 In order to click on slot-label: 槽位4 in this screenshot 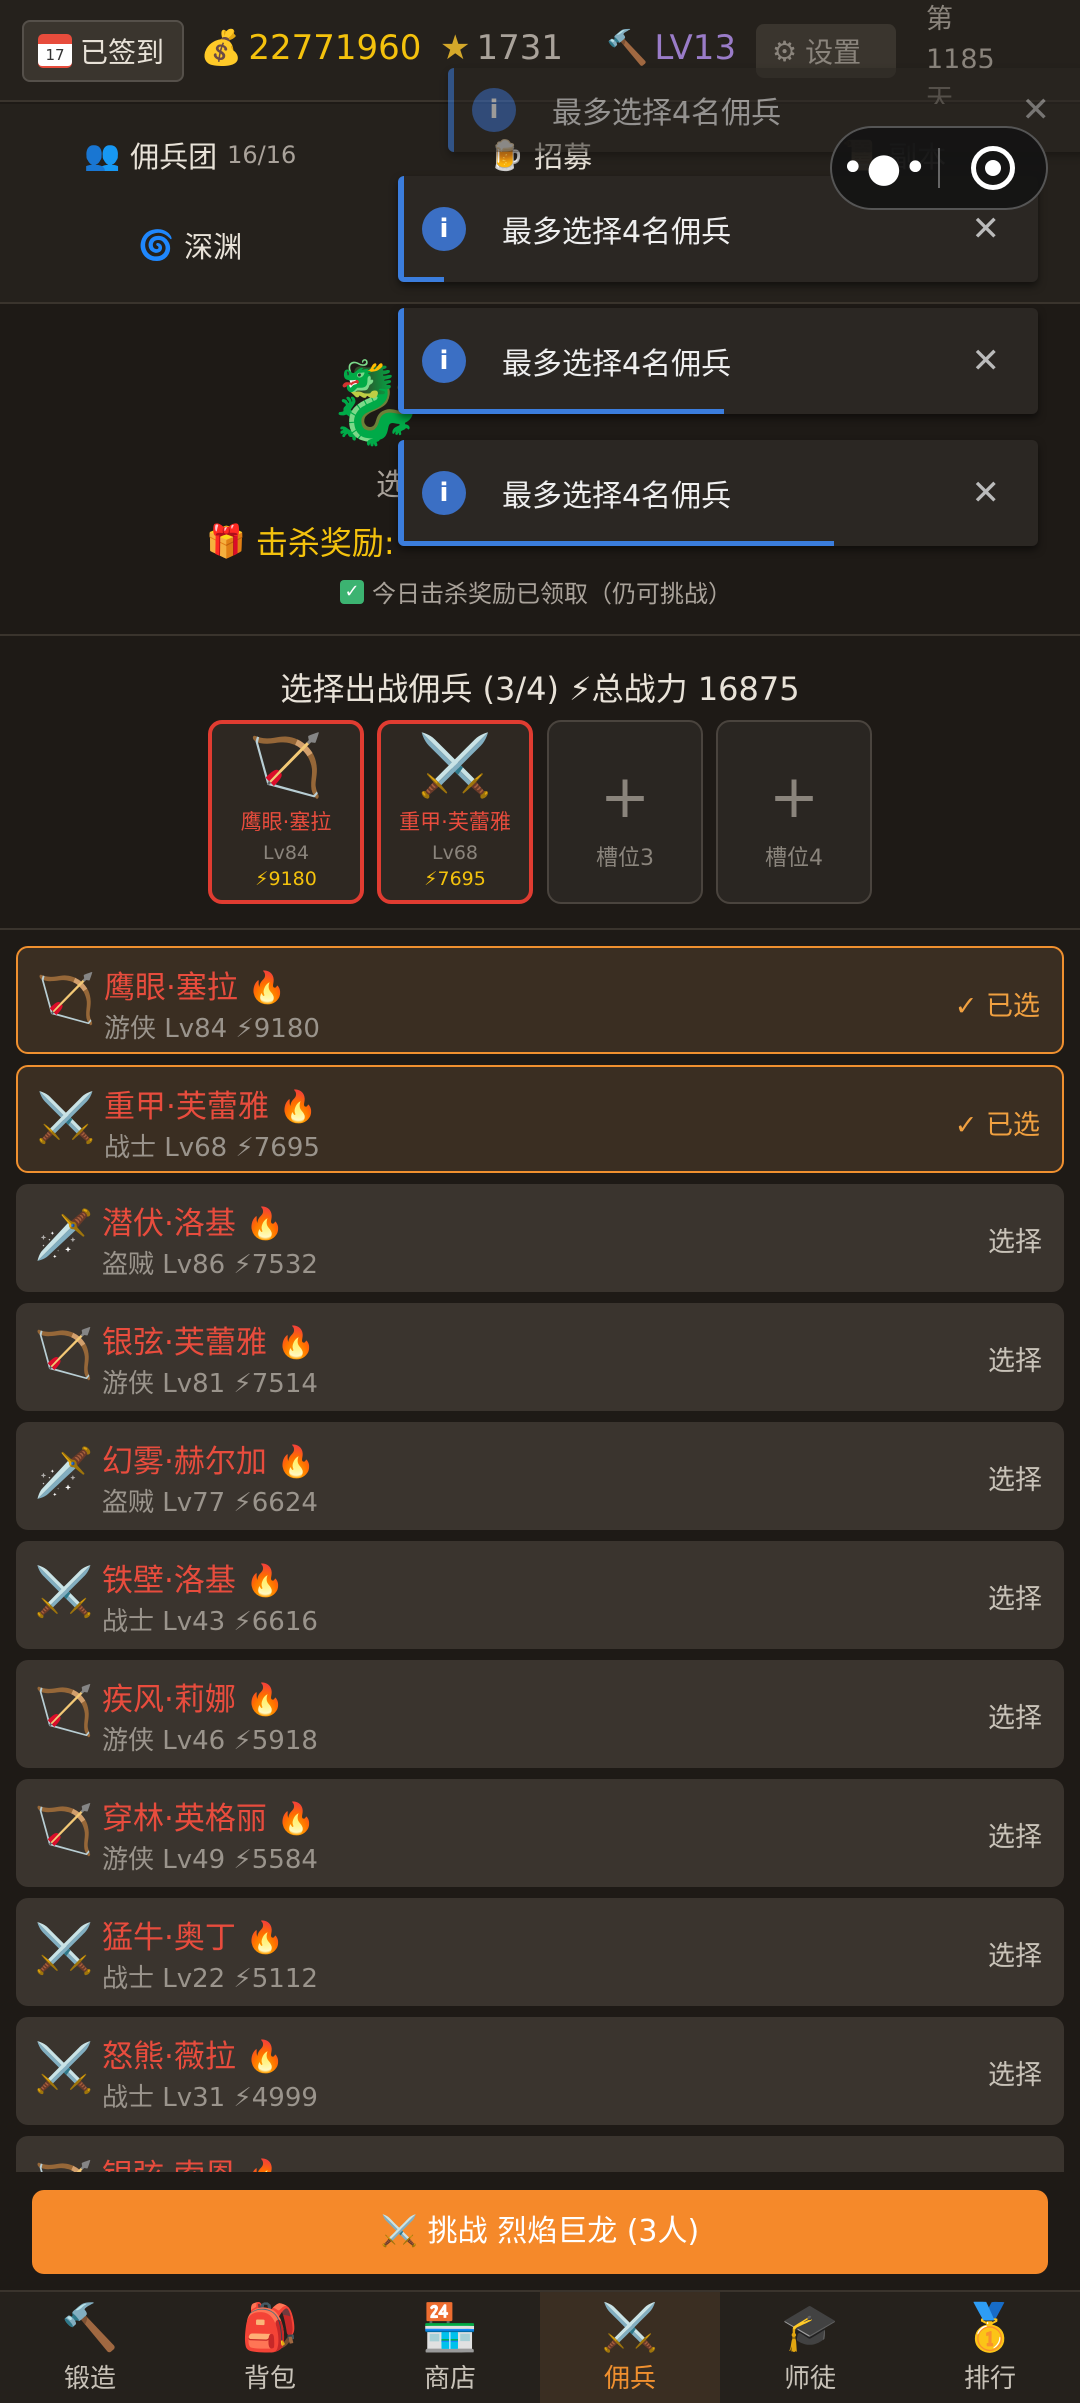, I will do `click(794, 858)`.